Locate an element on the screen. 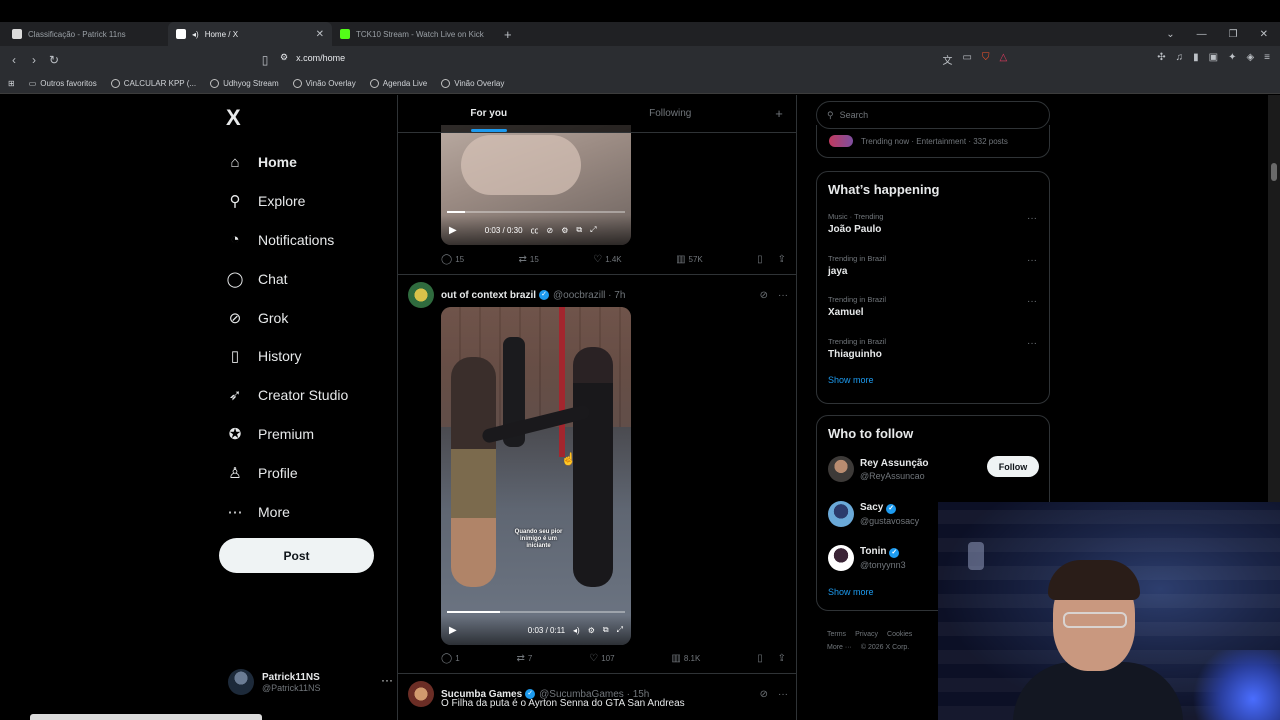  volume-icon: ◂) is located at coordinates (576, 630).